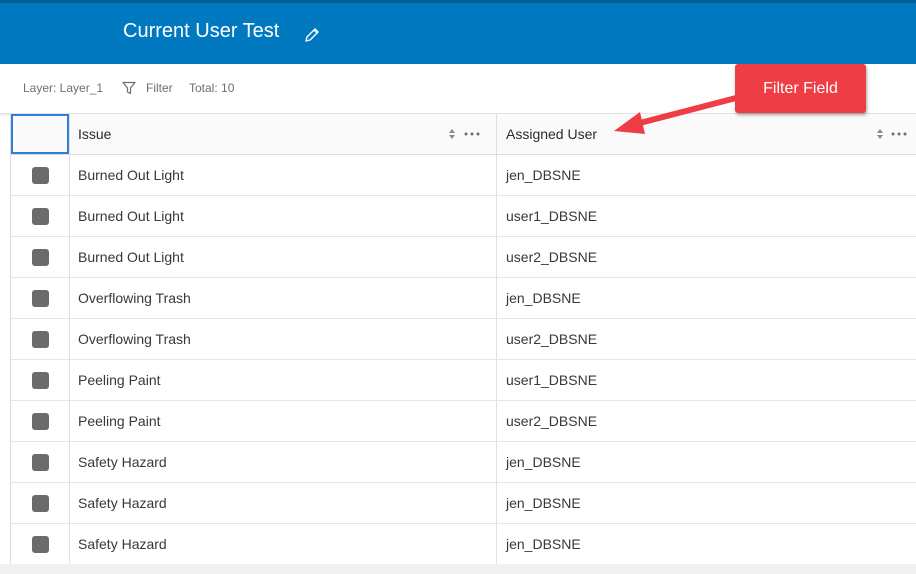 The image size is (916, 574). I want to click on horizontal-scrollbar, so click(458, 569).